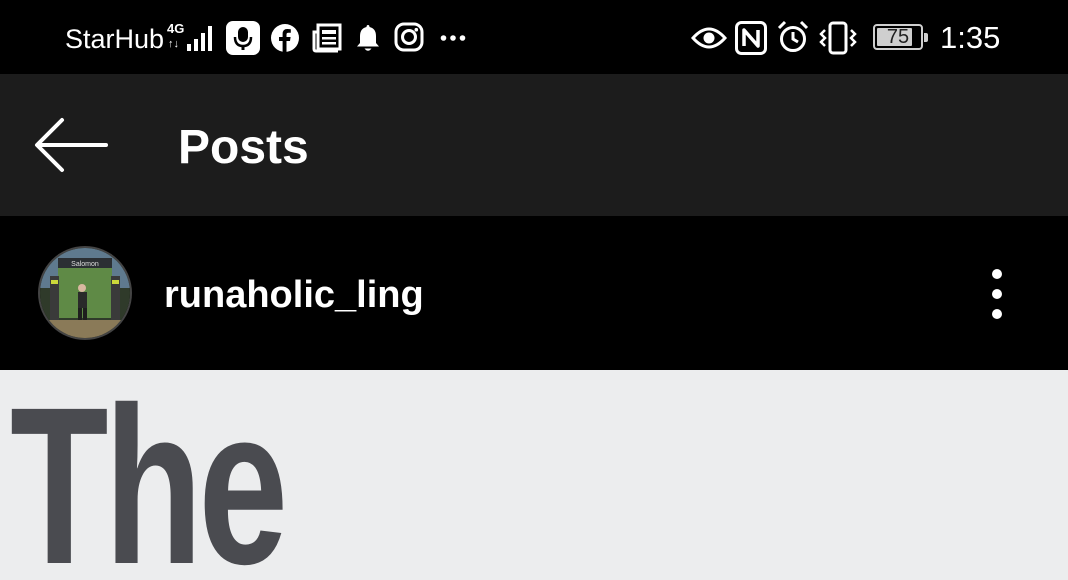 This screenshot has width=1068, height=580. Describe the element at coordinates (285, 43) in the screenshot. I see `facebook-icon` at that location.